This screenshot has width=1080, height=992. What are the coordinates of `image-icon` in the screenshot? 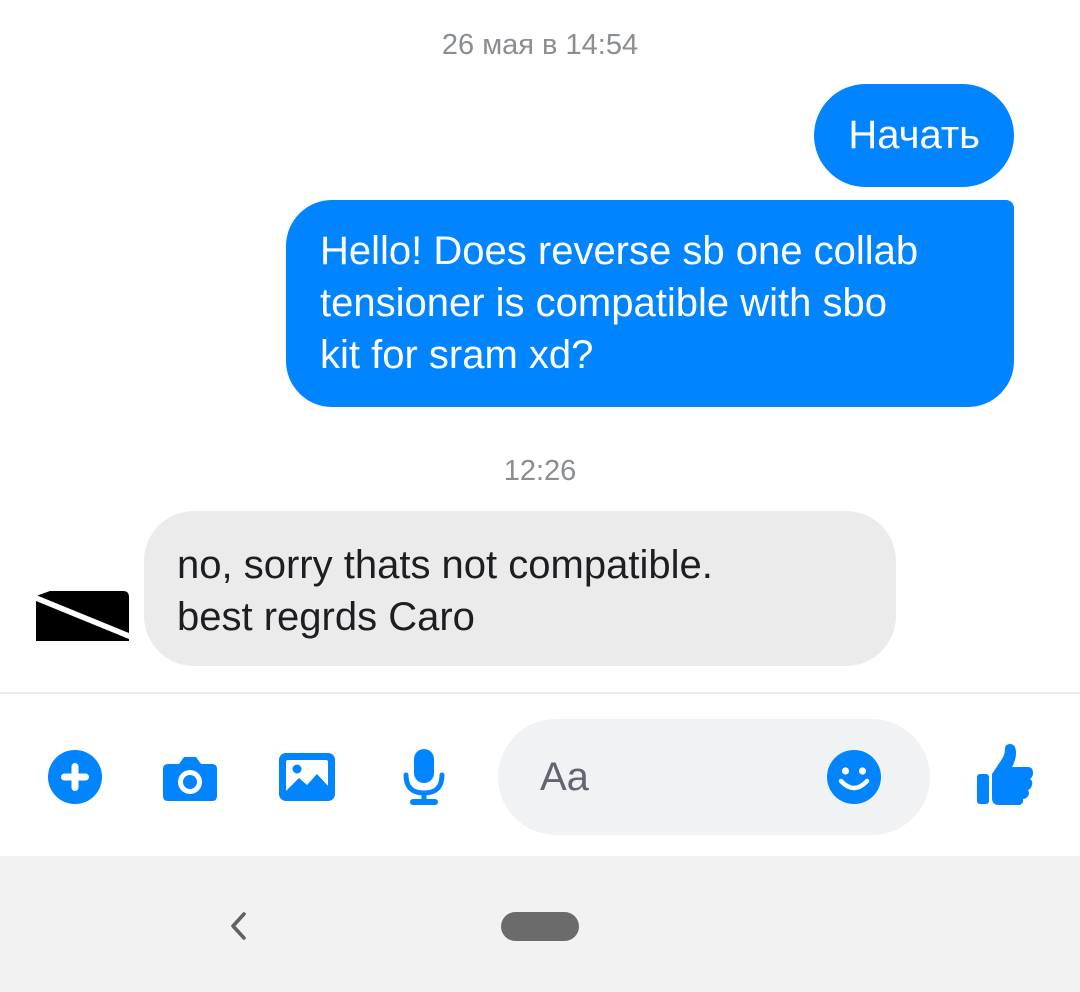 It's located at (307, 777).